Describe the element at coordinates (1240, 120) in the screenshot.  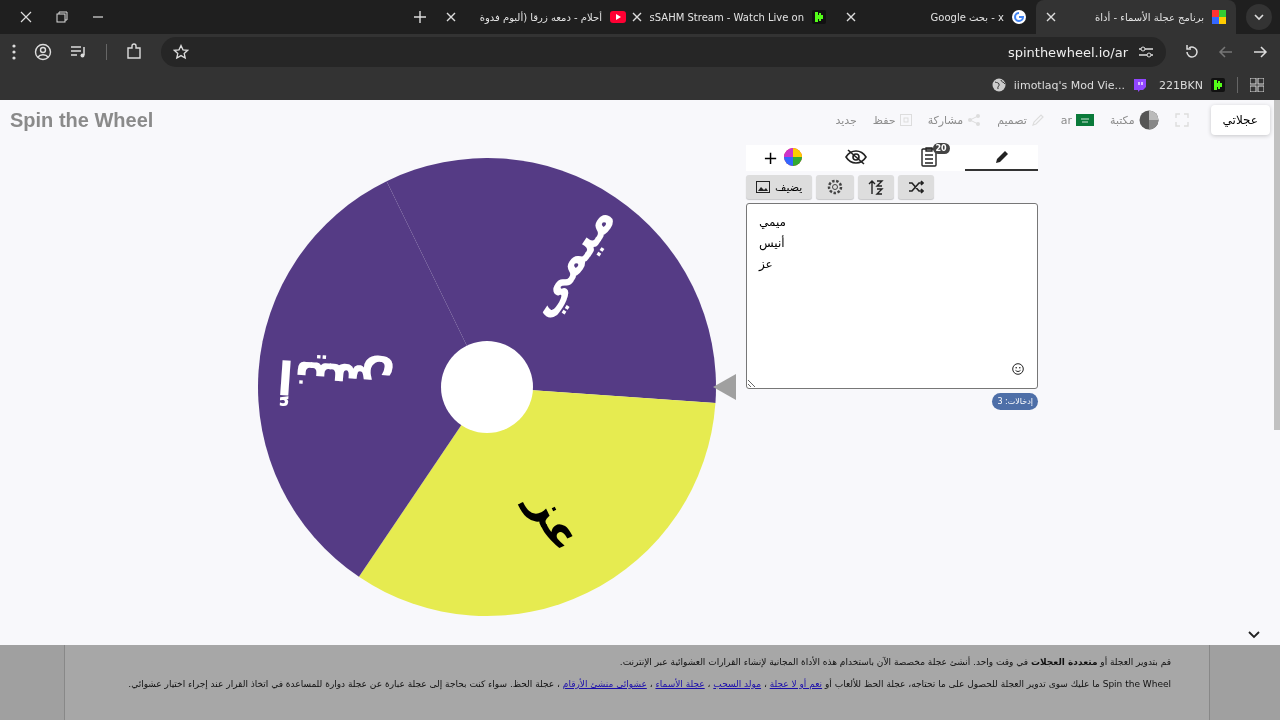
I see `my-wheels-button: عجلاتي` at that location.